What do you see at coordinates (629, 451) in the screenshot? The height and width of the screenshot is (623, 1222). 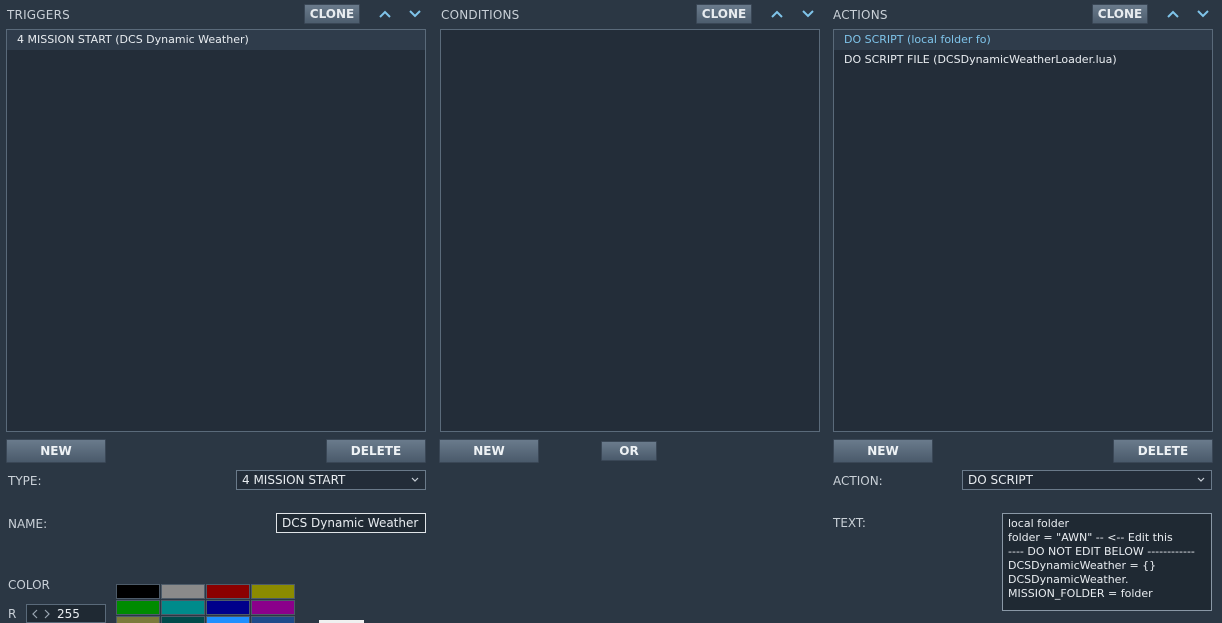 I see `conditions-or-button: OR` at bounding box center [629, 451].